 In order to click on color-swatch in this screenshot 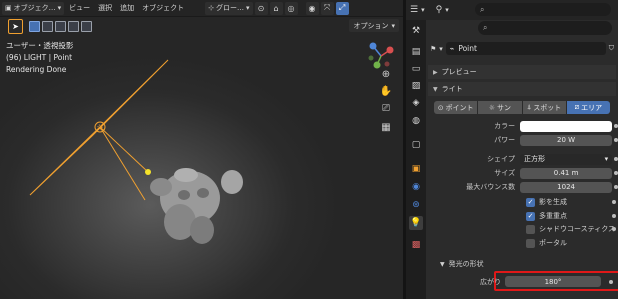, I will do `click(566, 126)`.